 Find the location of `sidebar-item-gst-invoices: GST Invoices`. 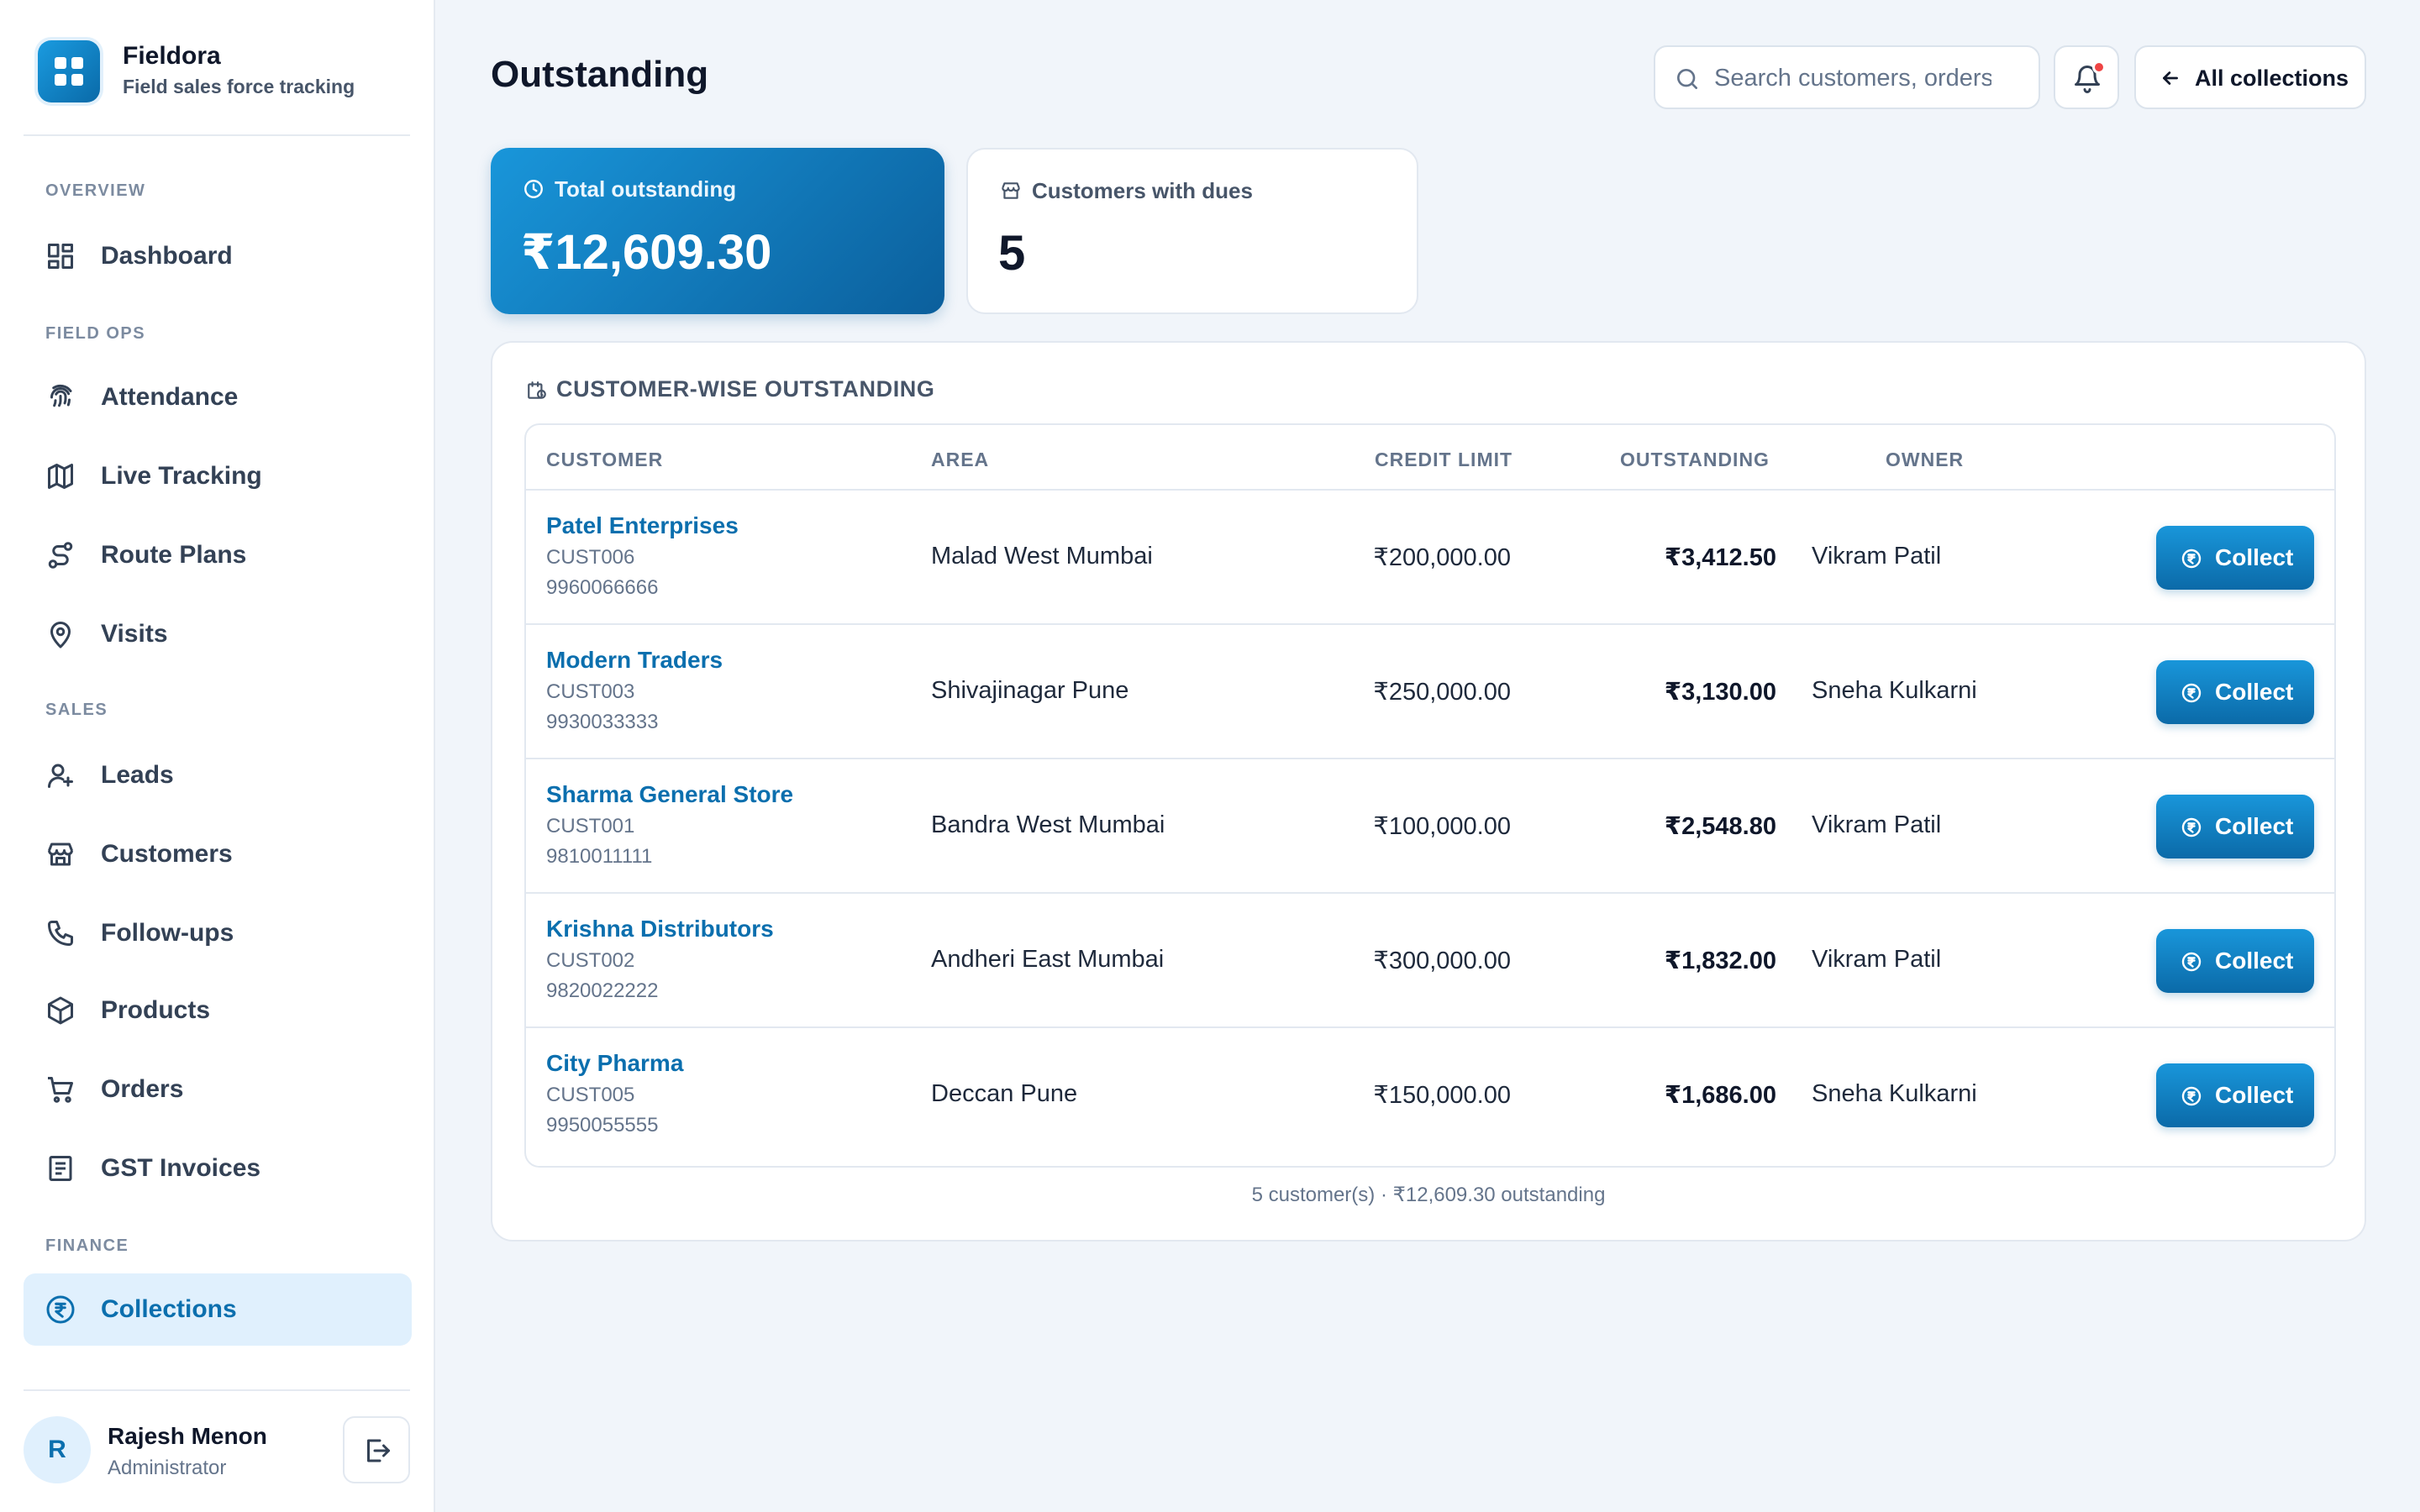

sidebar-item-gst-invoices: GST Invoices is located at coordinates (218, 1168).